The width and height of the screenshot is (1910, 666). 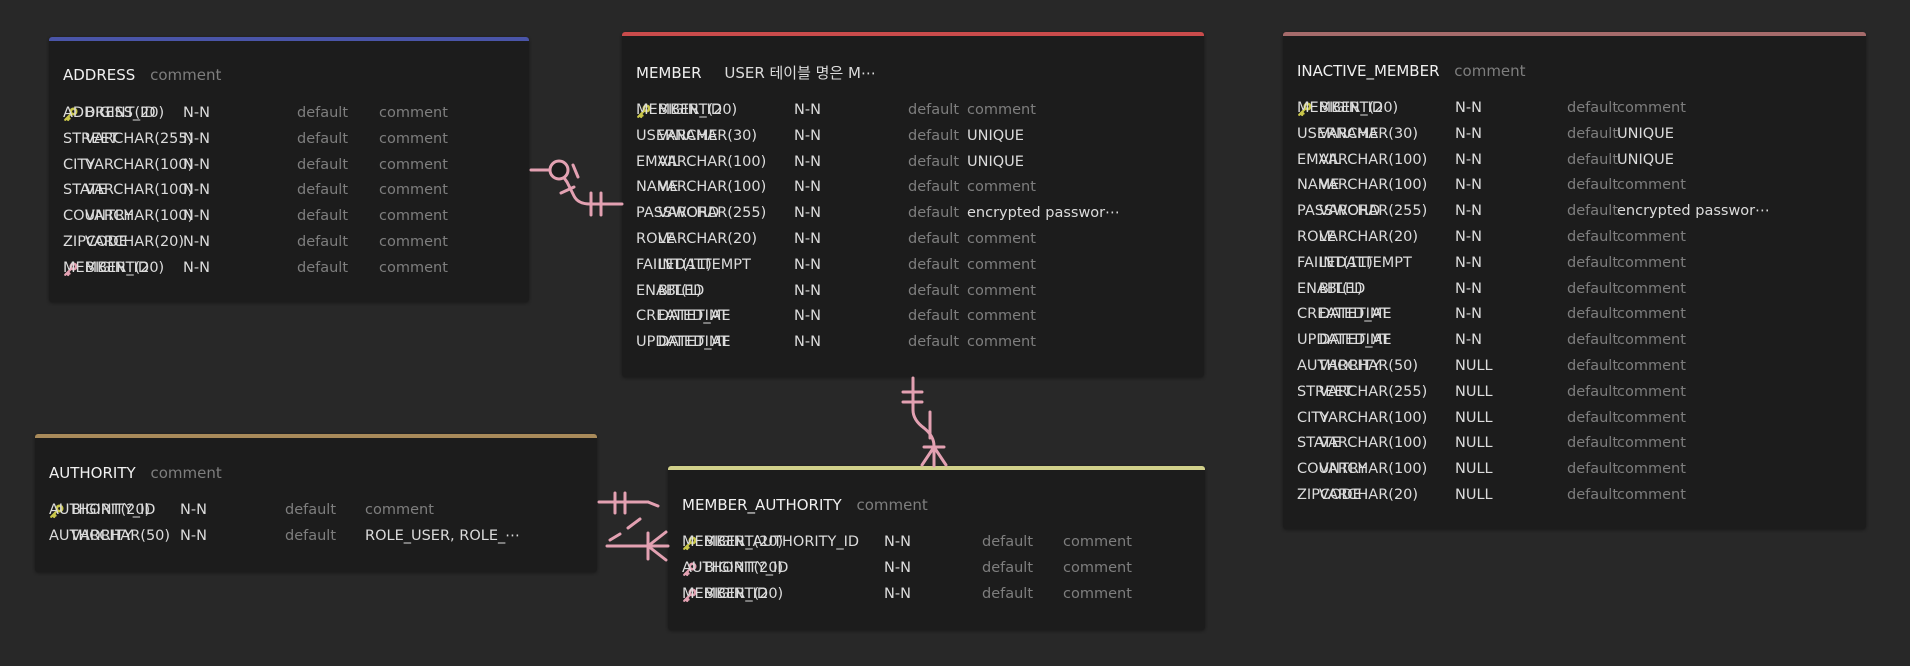 What do you see at coordinates (576, 188) in the screenshot?
I see `relationship-address-member` at bounding box center [576, 188].